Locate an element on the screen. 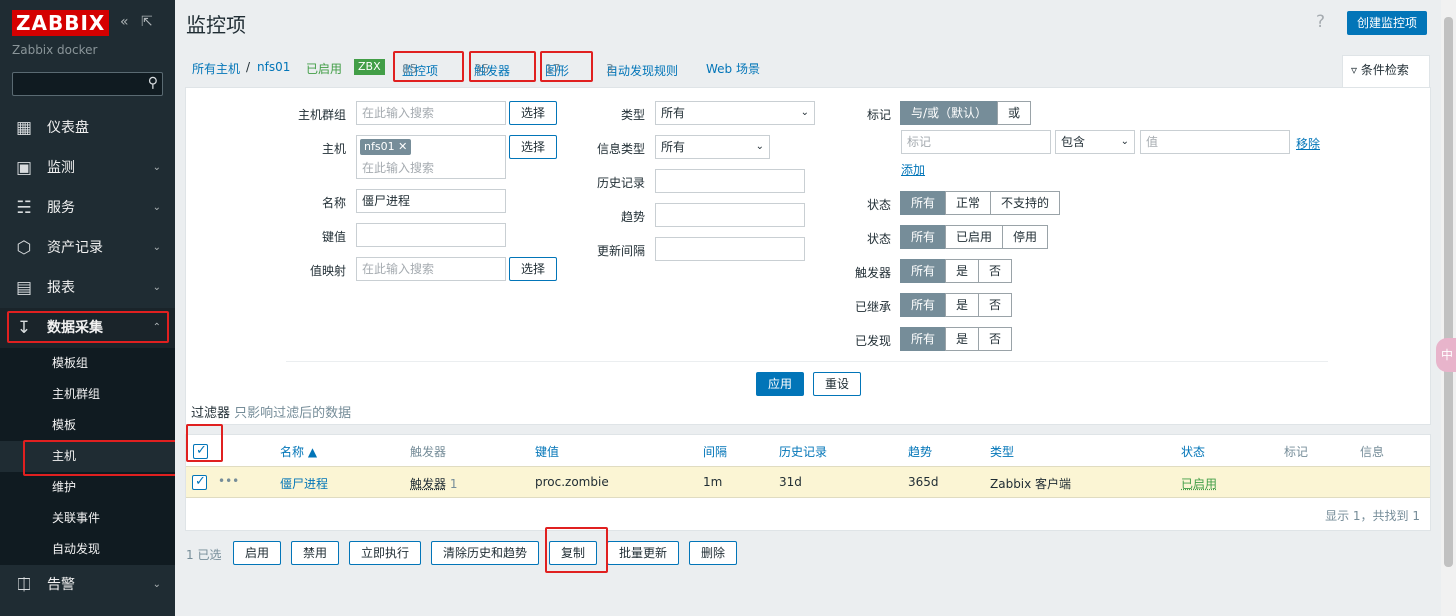  discovered-option-yes: 是 is located at coordinates (962, 339).